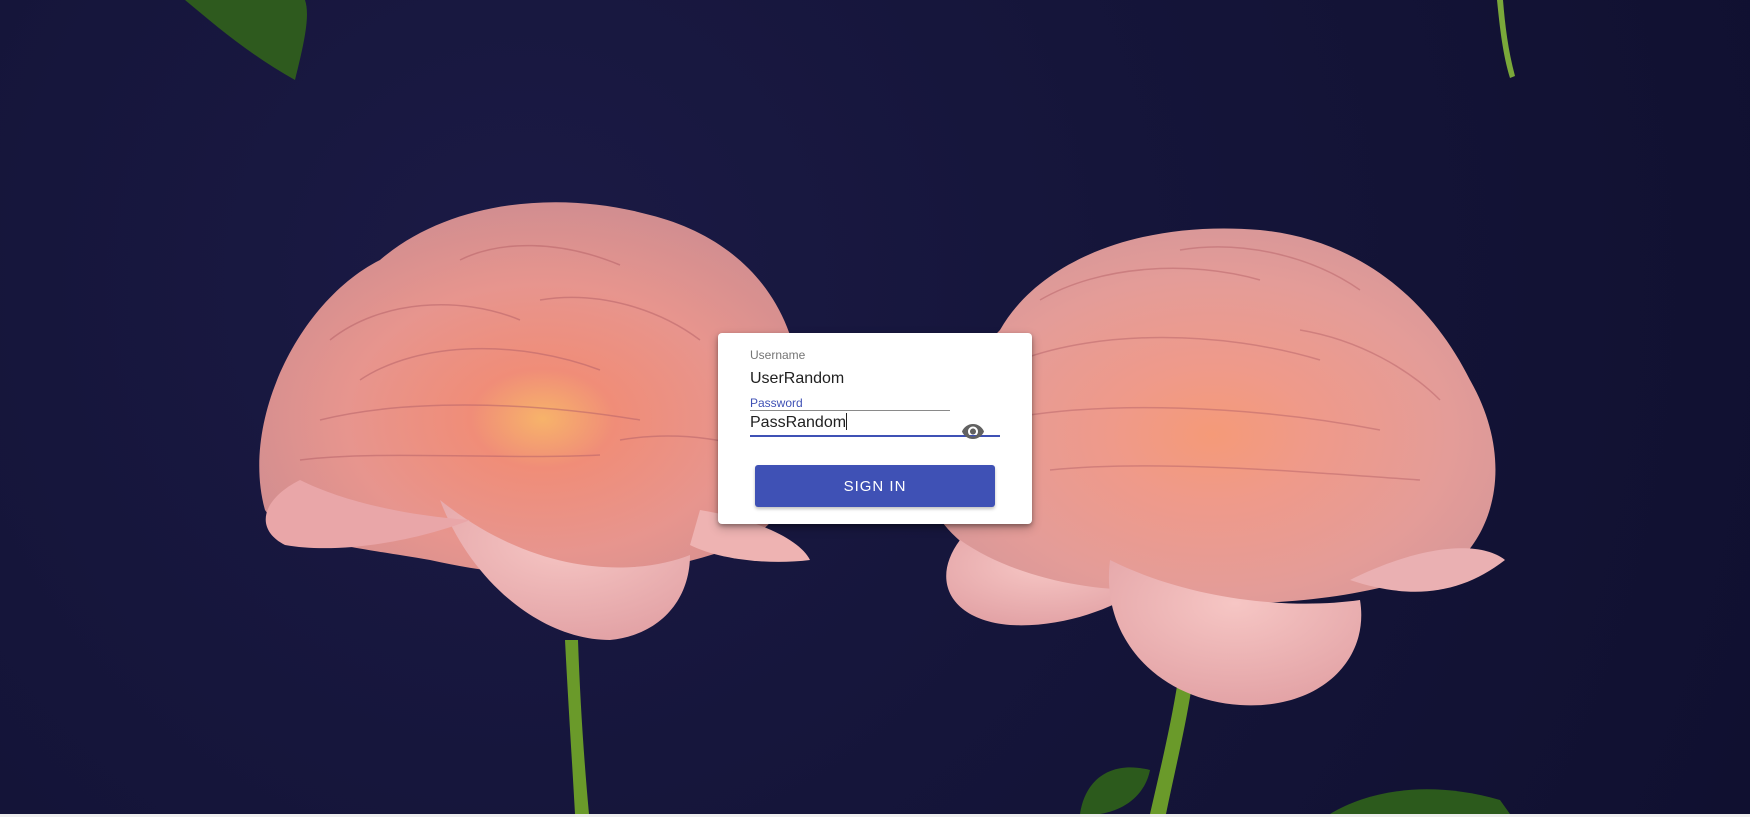 This screenshot has height=817, width=1750. What do you see at coordinates (1171, 747) in the screenshot?
I see `stem-right` at bounding box center [1171, 747].